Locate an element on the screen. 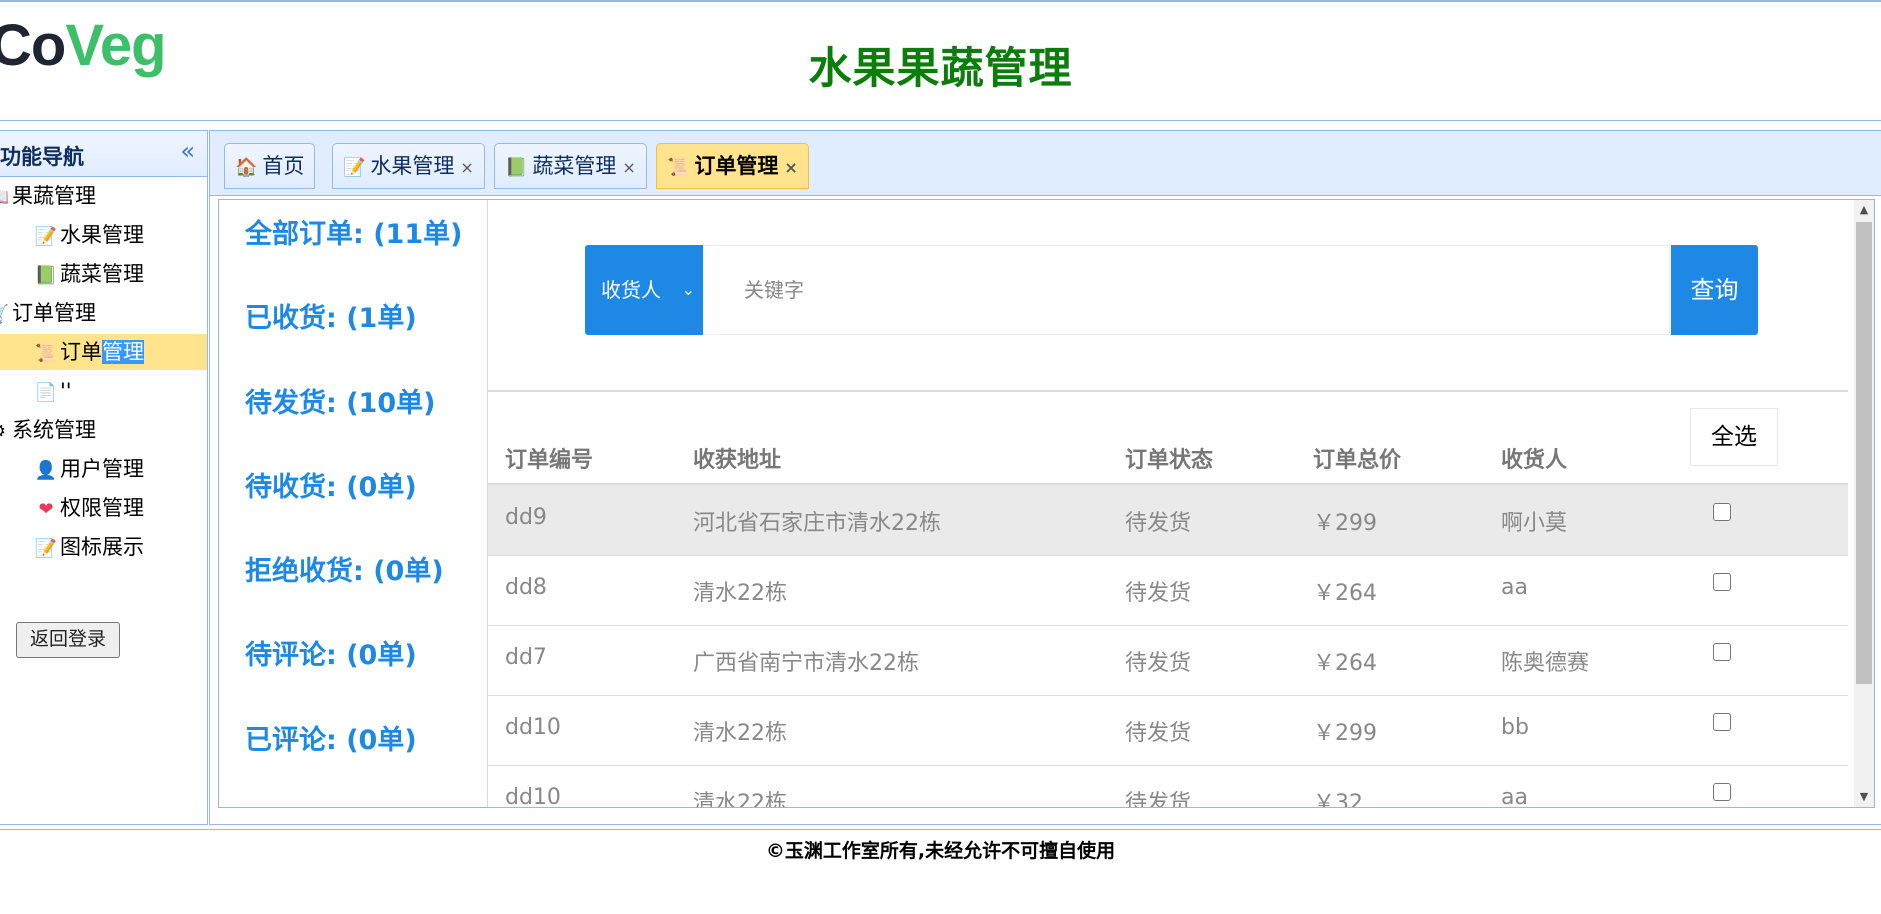 The image size is (1881, 914). footer-copyright: ©玉渊工作室所有,未经允许不可擅自使用 is located at coordinates (940, 851).